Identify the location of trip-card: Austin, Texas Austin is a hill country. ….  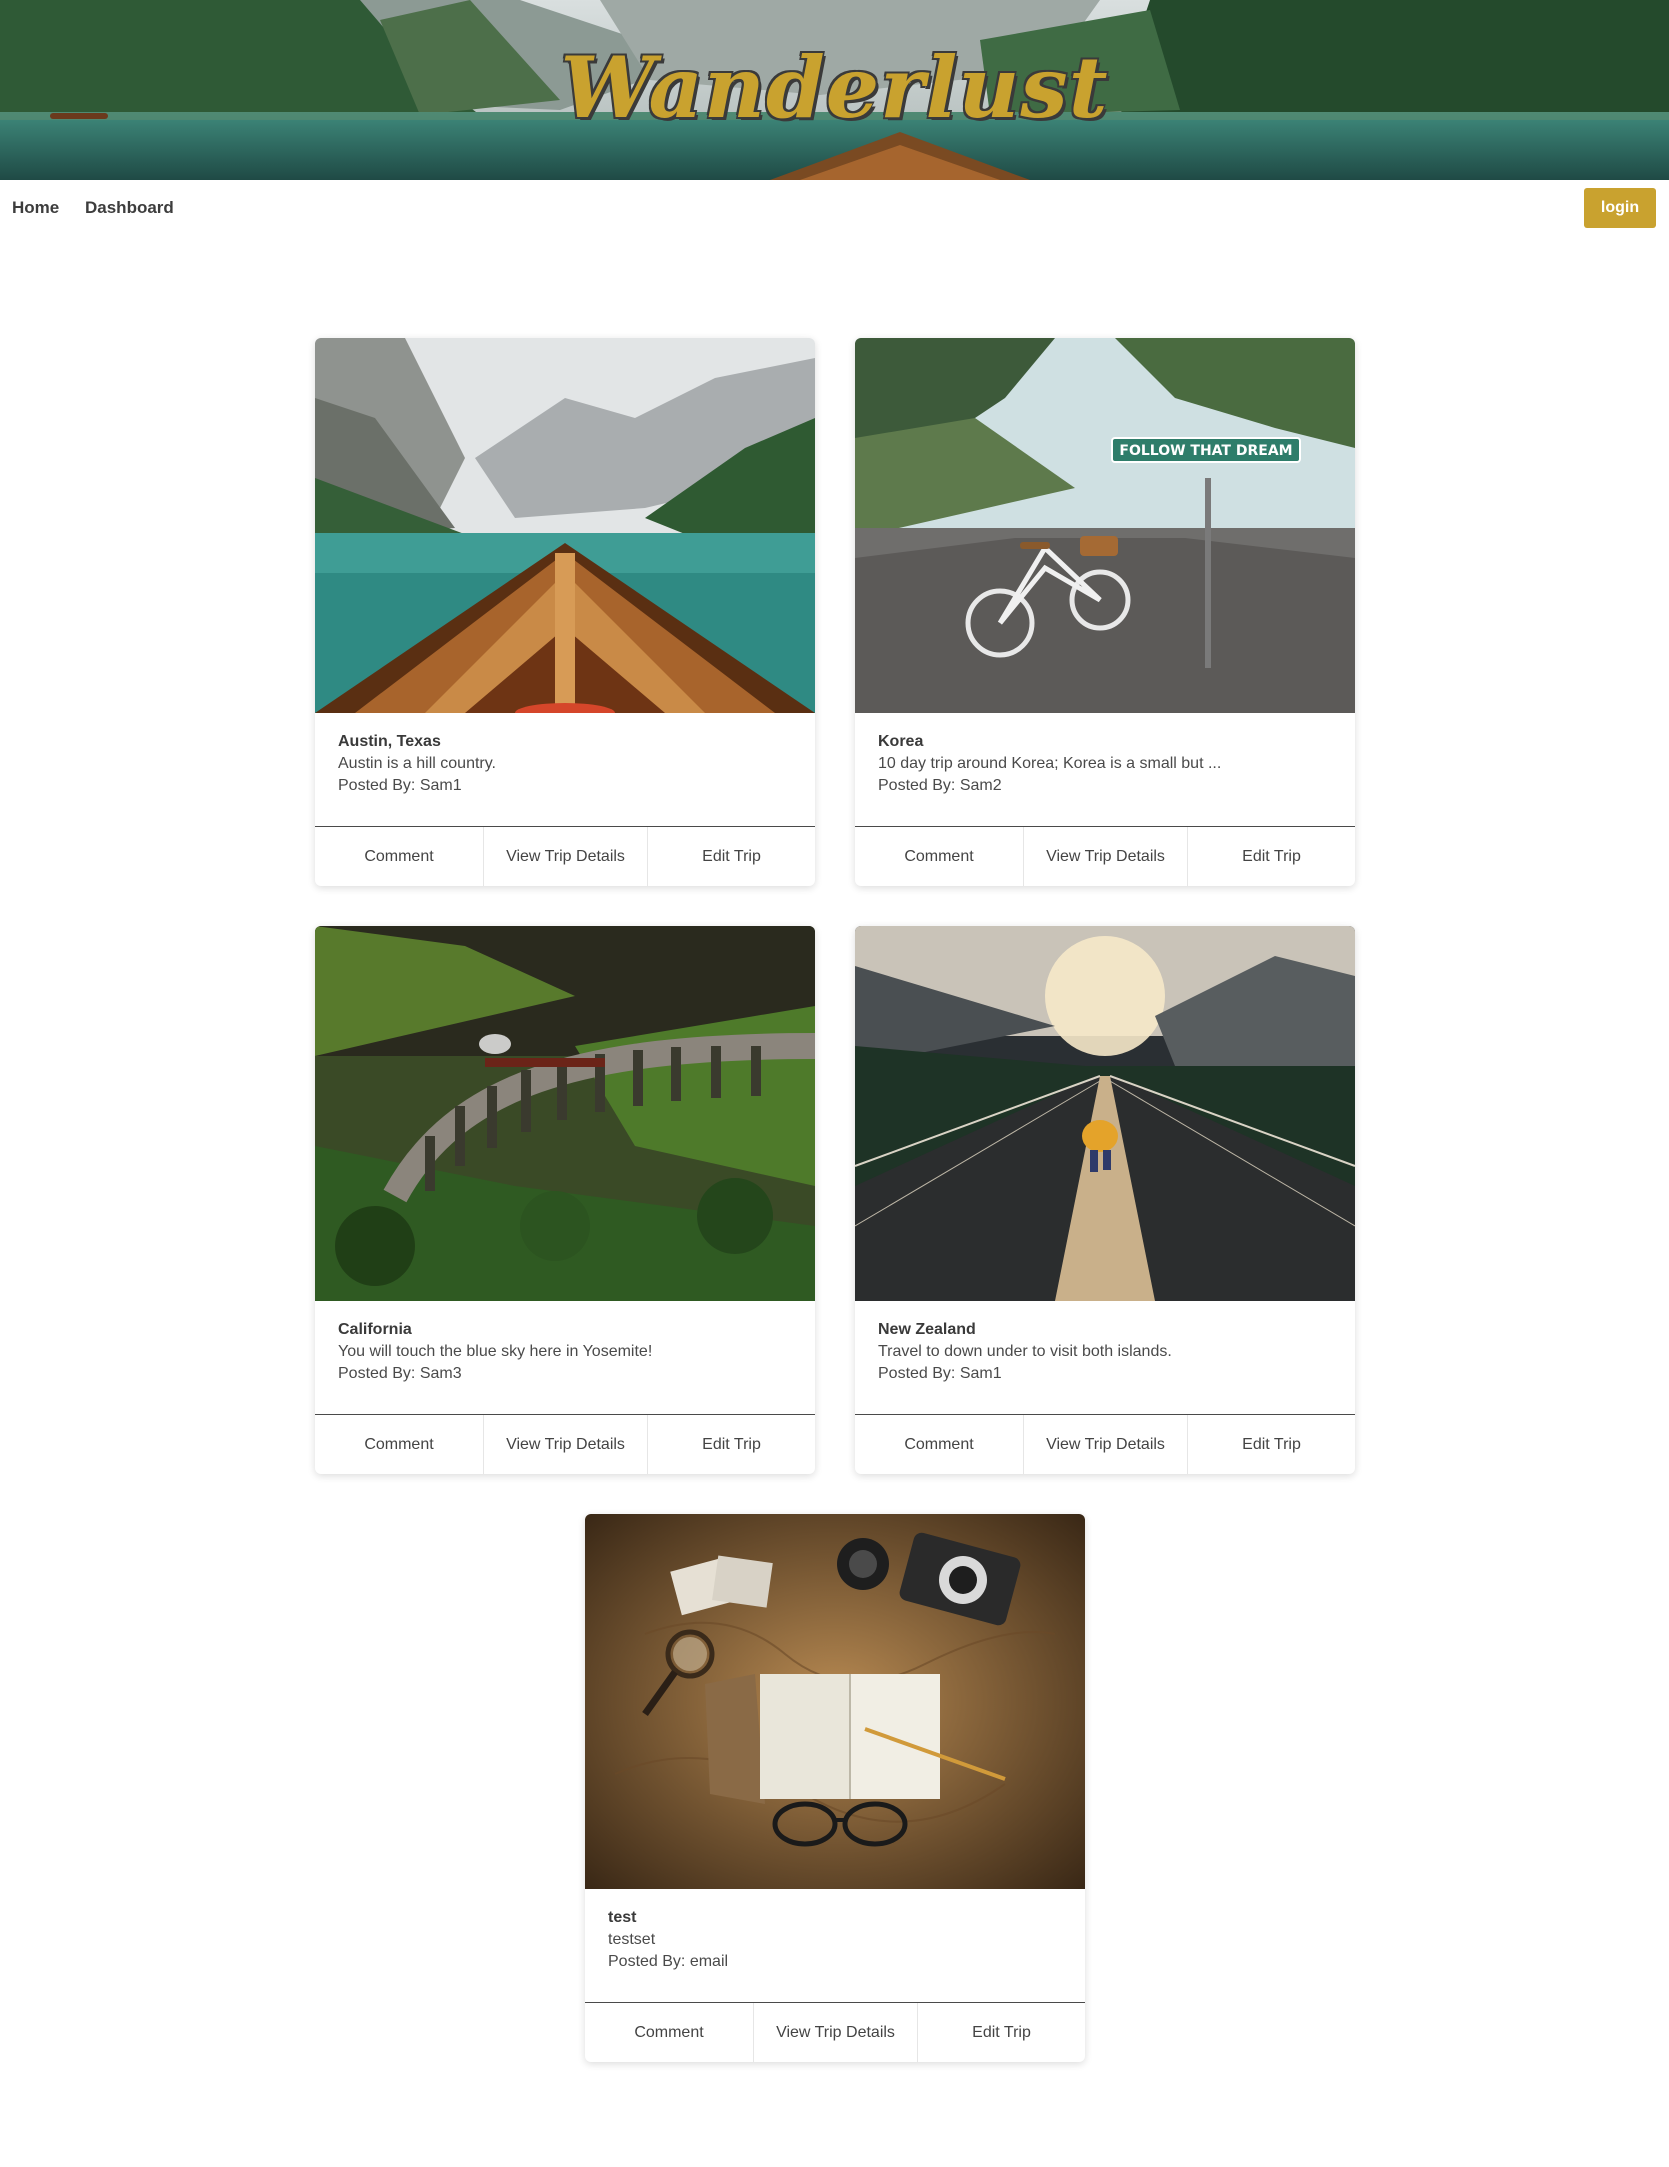
(565, 612).